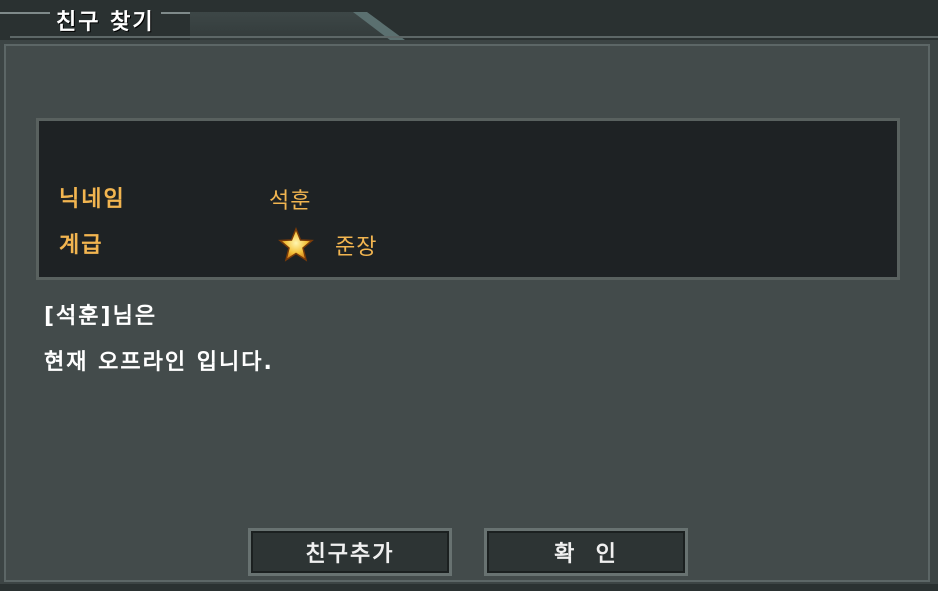 The height and width of the screenshot is (591, 938). I want to click on add-friend-button: 친구추가, so click(350, 552).